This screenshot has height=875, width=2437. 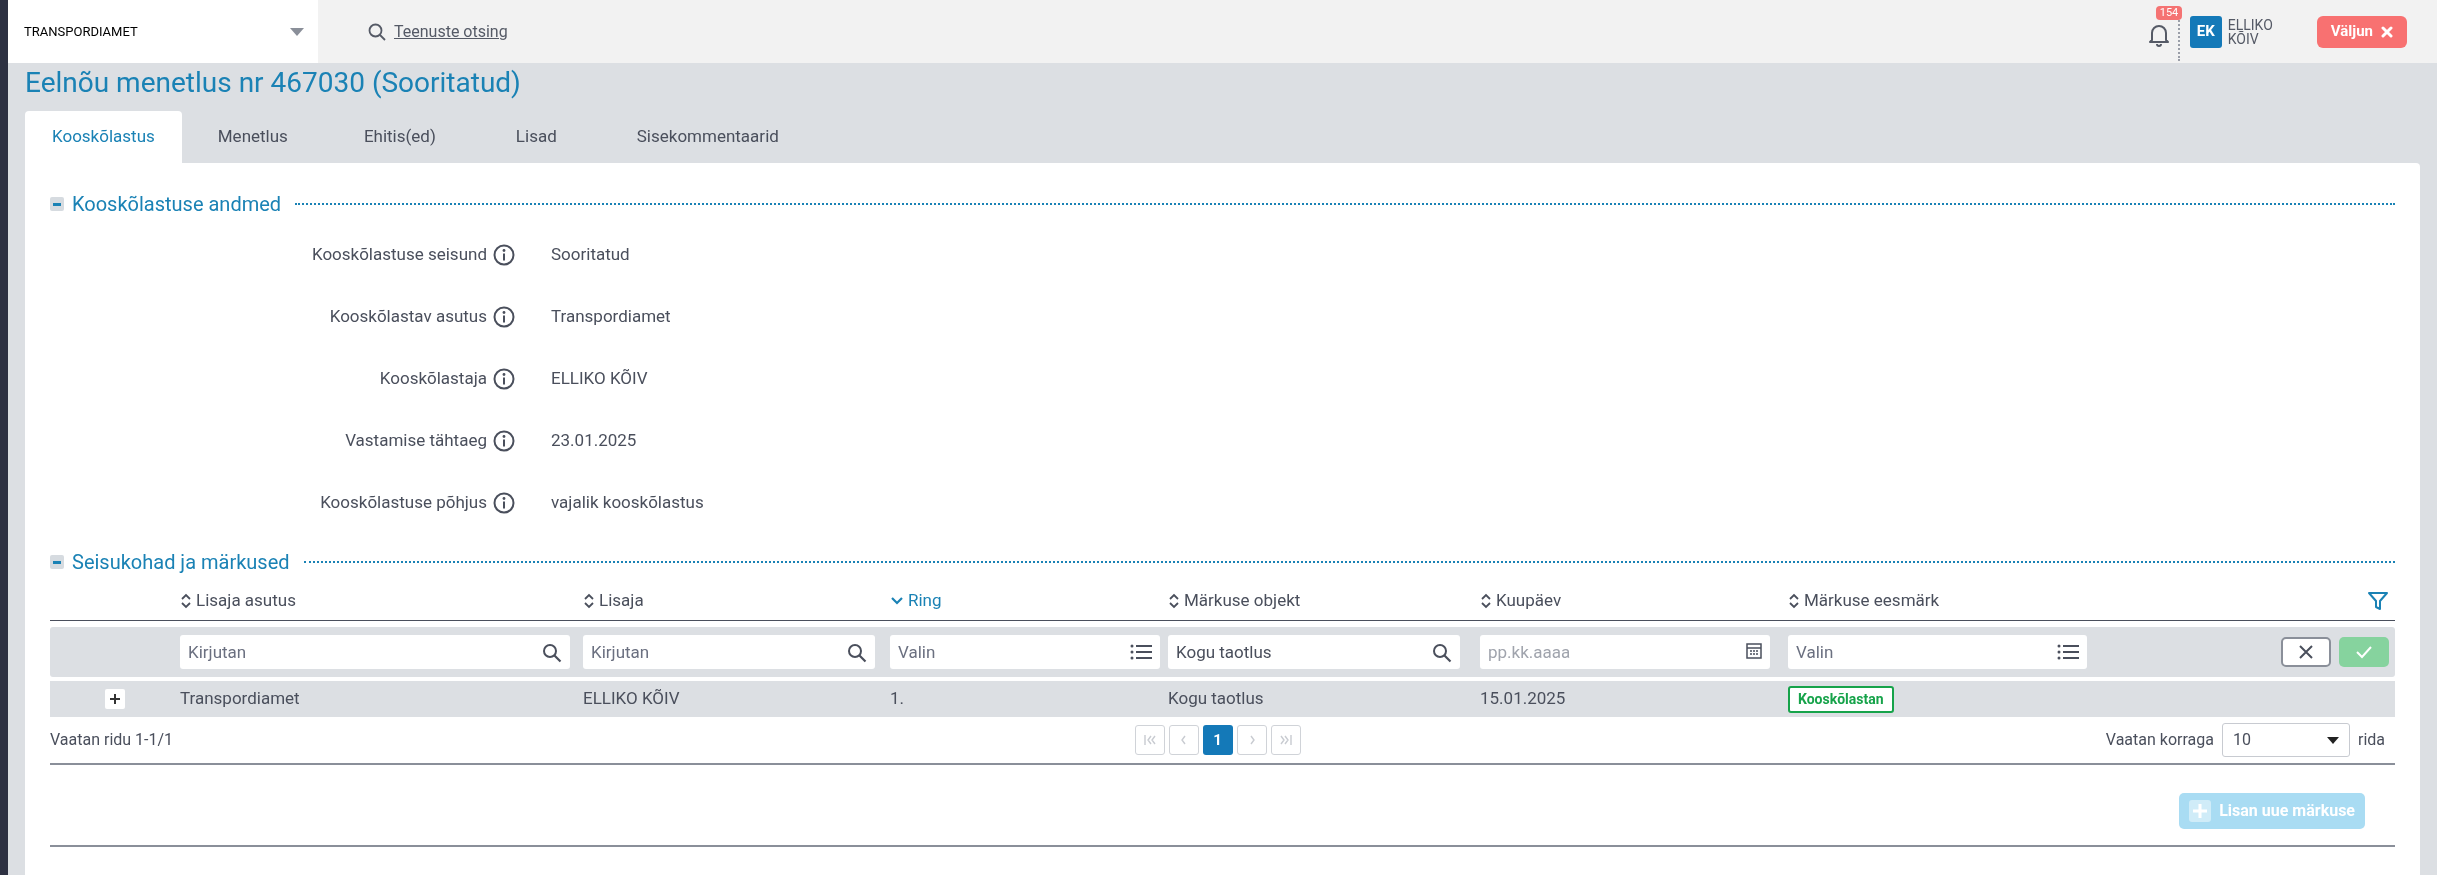 What do you see at coordinates (2364, 652) in the screenshot?
I see `checkmark-icon` at bounding box center [2364, 652].